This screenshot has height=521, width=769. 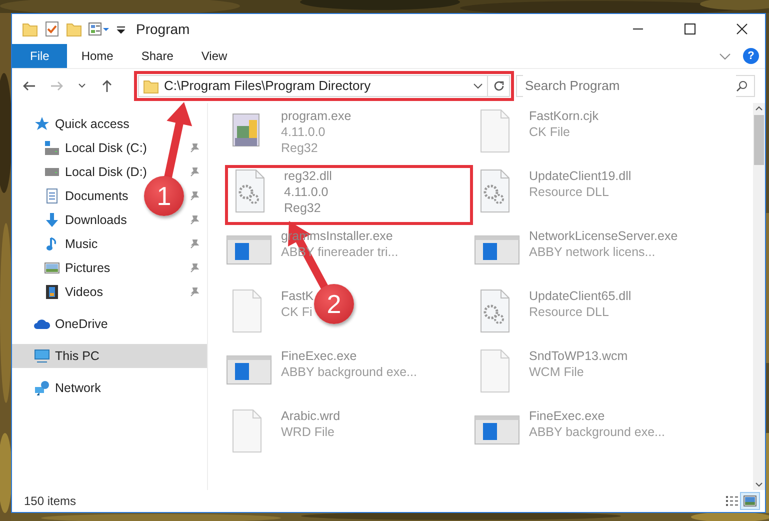 I want to click on up-arrow-icon, so click(x=107, y=86).